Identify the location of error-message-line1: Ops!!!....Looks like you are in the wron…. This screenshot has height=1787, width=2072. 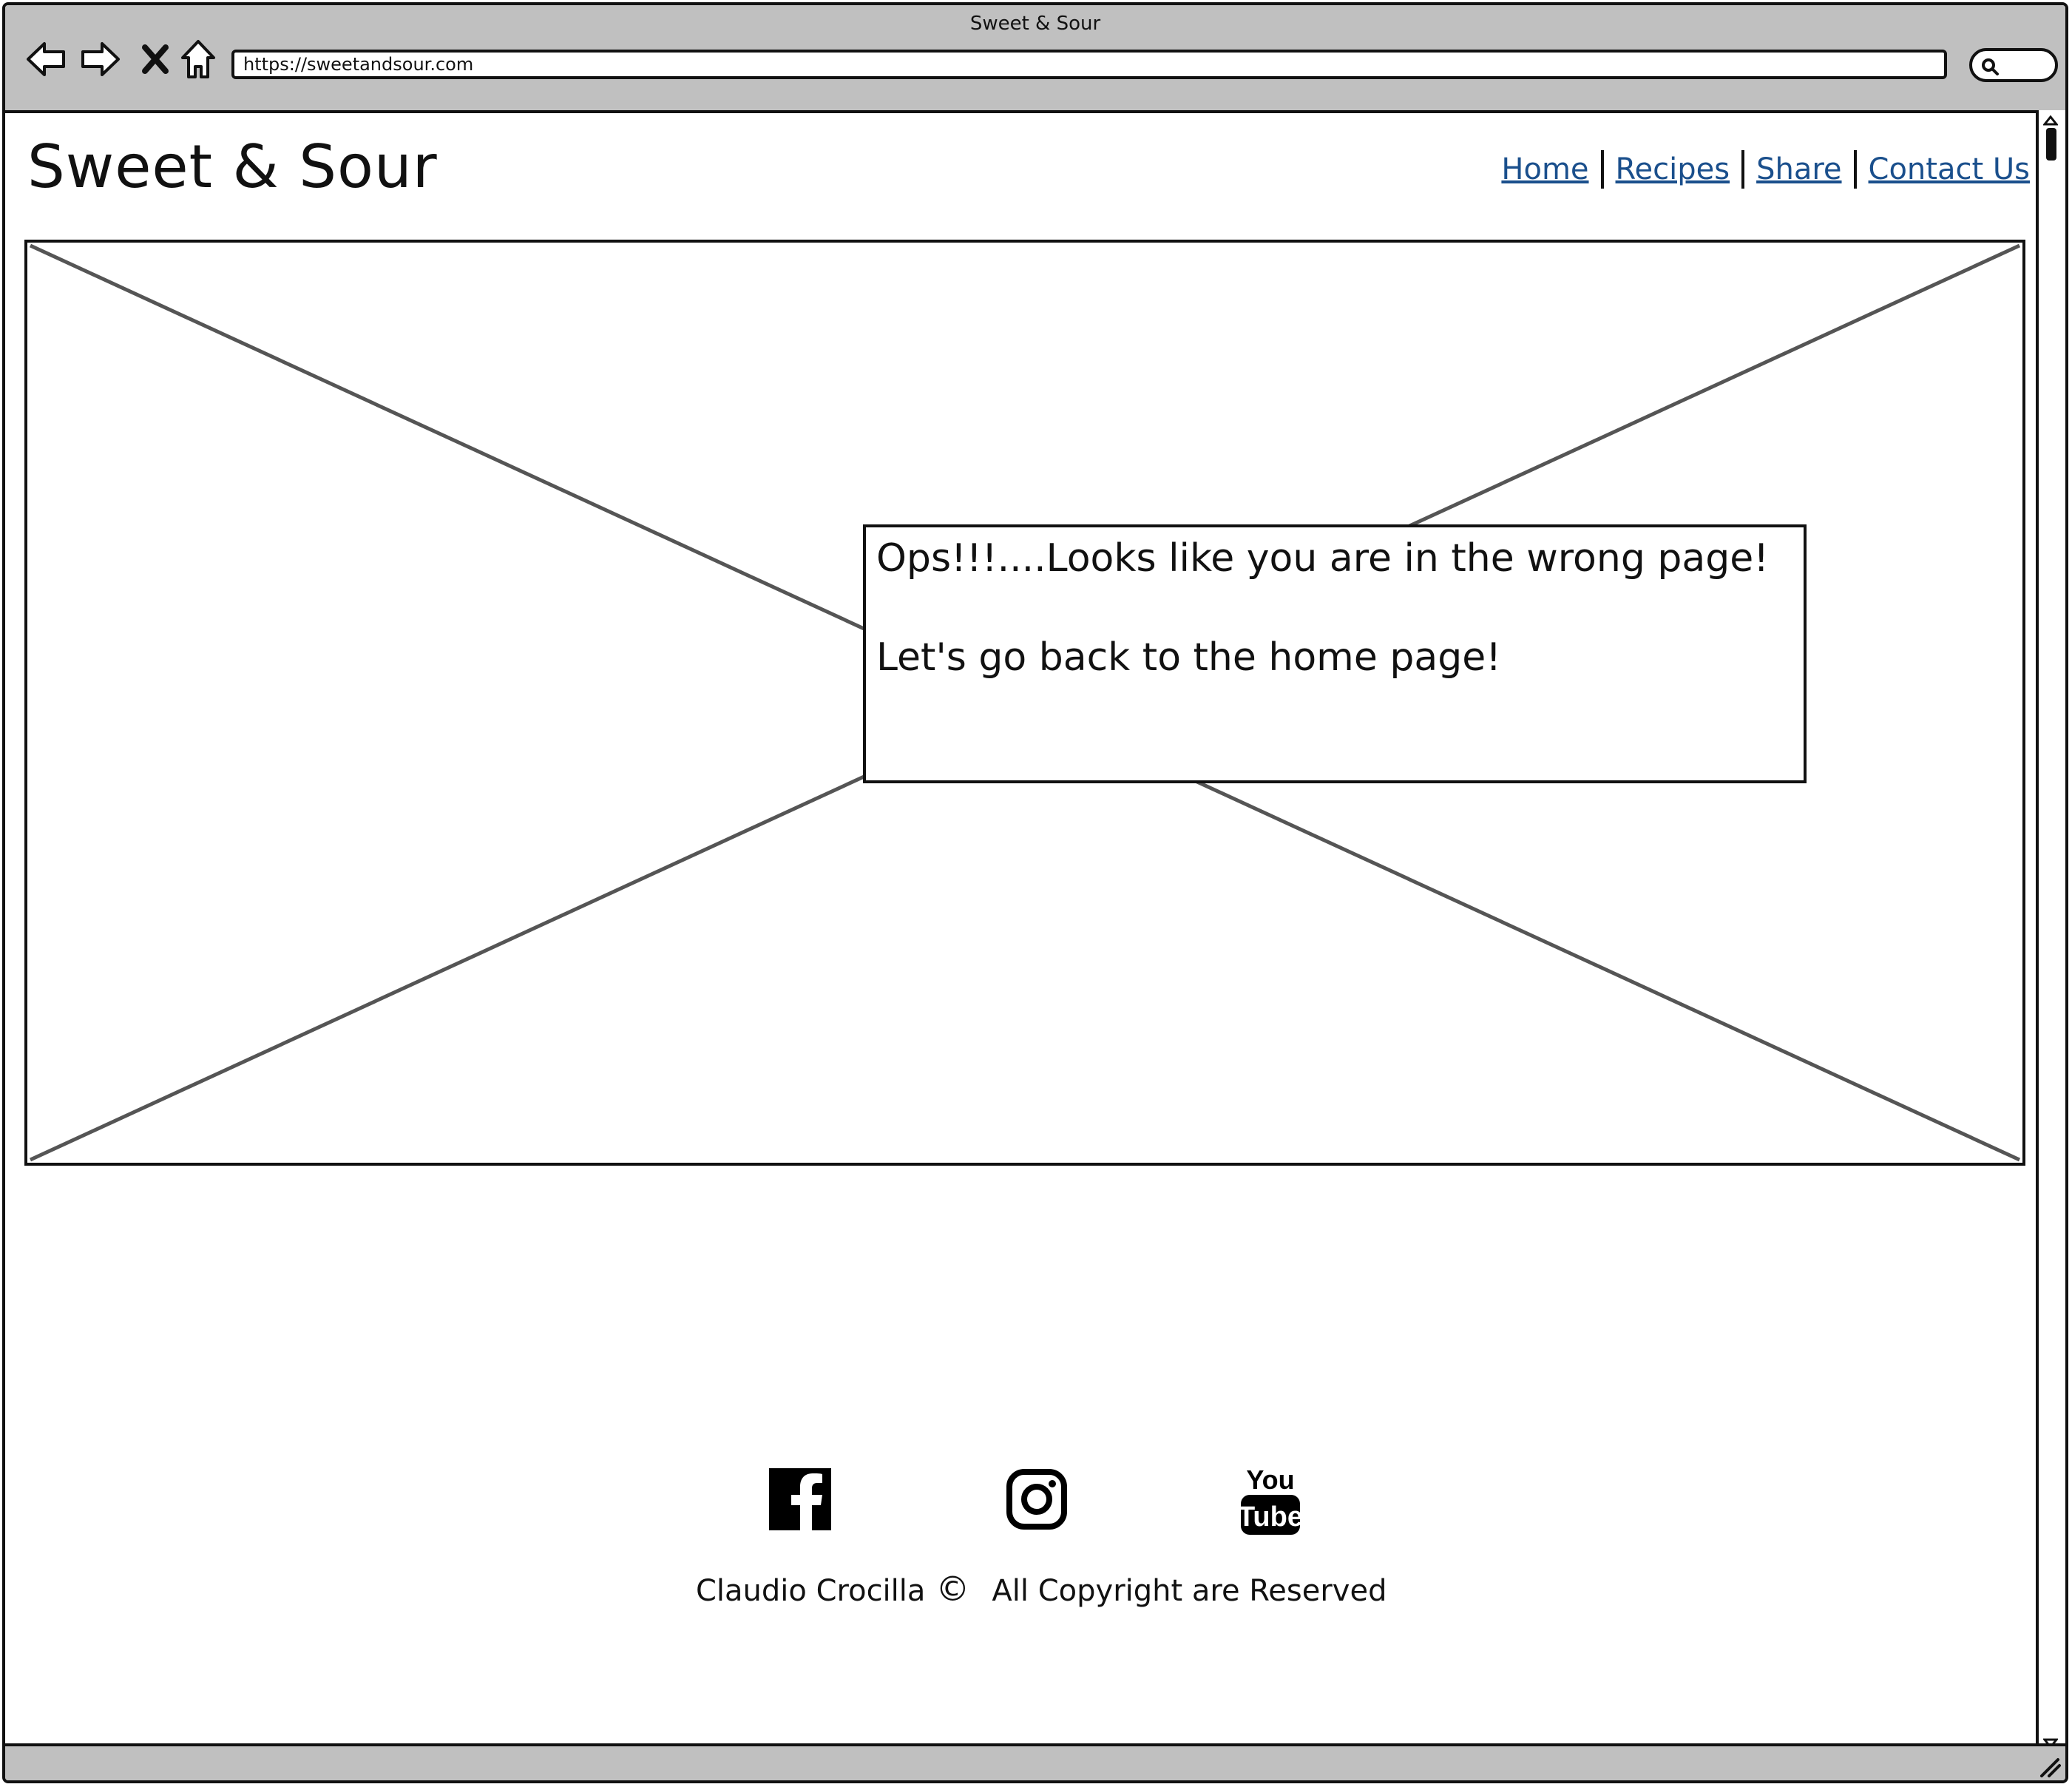
(1323, 558).